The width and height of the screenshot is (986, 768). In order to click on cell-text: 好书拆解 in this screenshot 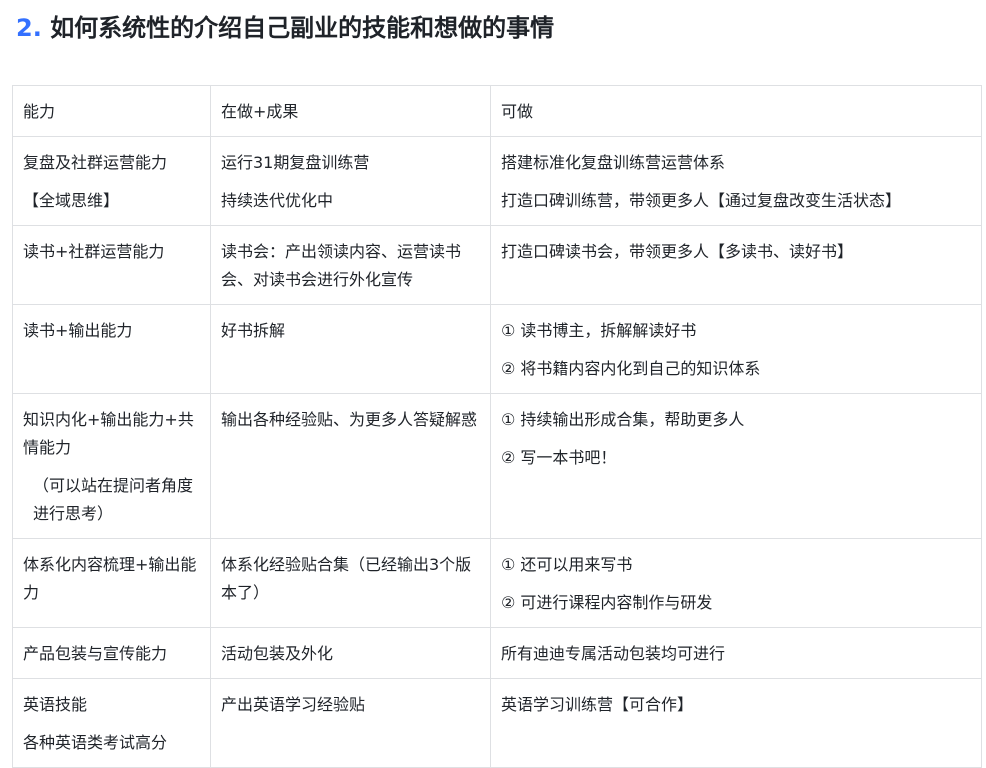, I will do `click(253, 330)`.